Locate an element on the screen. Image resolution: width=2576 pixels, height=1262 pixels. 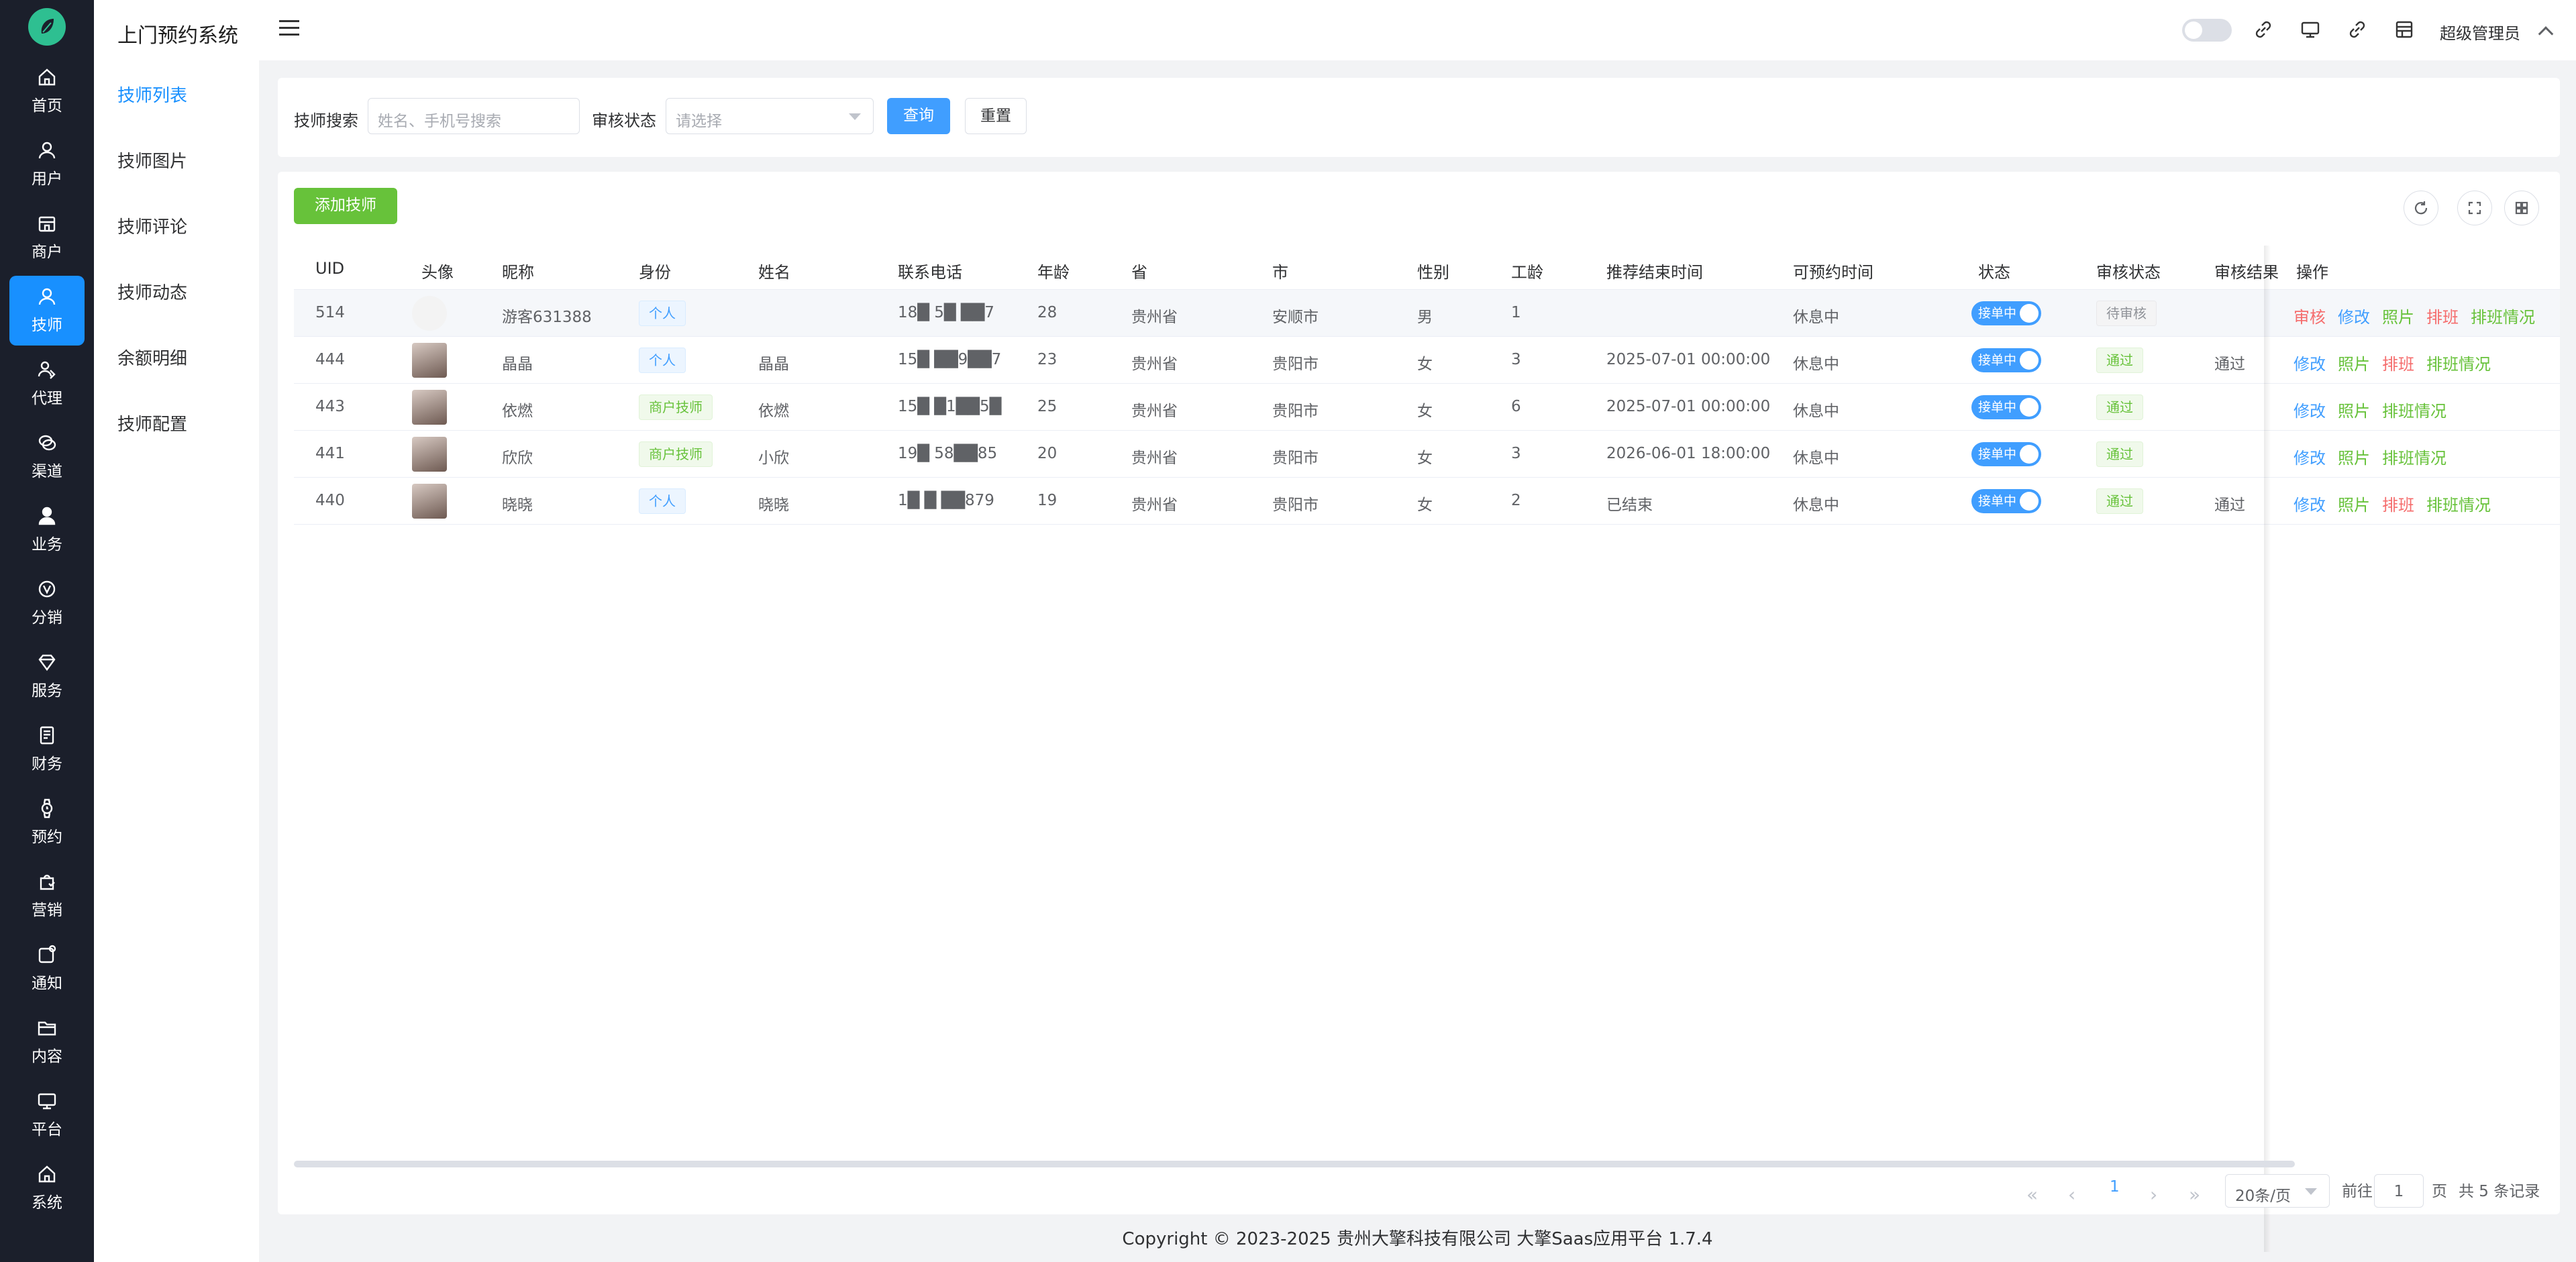
rail-item-monitor: 平台 is located at coordinates (47, 1115).